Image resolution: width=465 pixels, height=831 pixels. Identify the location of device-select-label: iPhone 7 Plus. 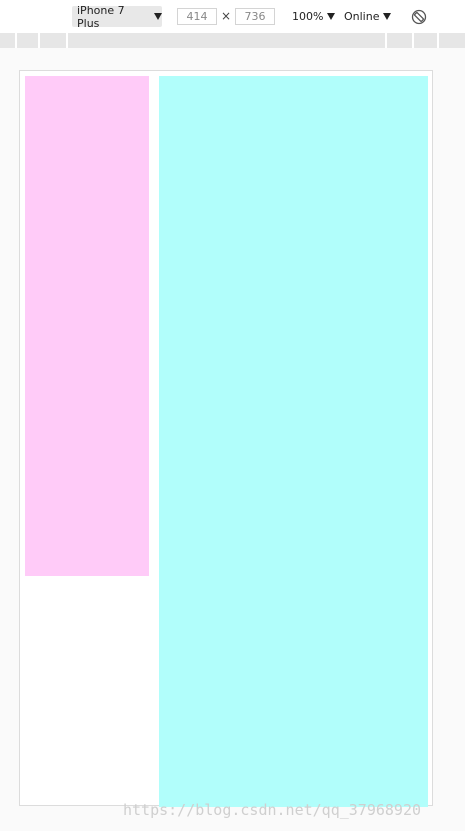
(101, 16).